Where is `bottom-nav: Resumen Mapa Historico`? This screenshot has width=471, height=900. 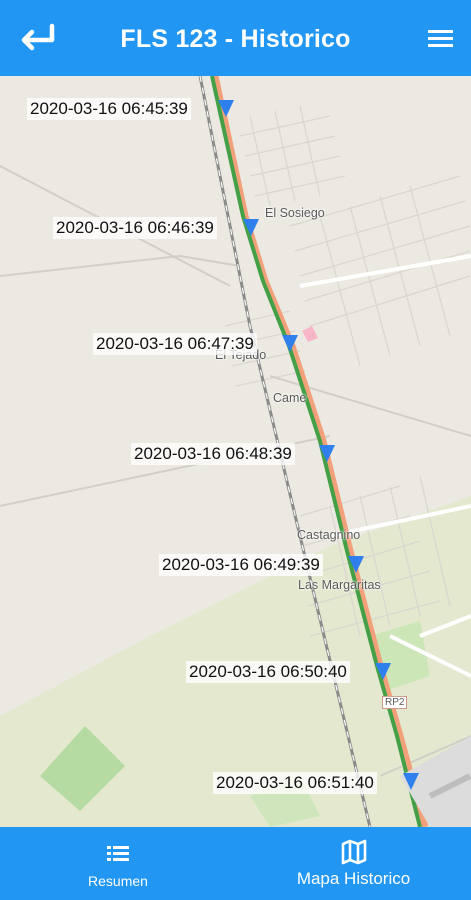 bottom-nav: Resumen Mapa Historico is located at coordinates (235, 863).